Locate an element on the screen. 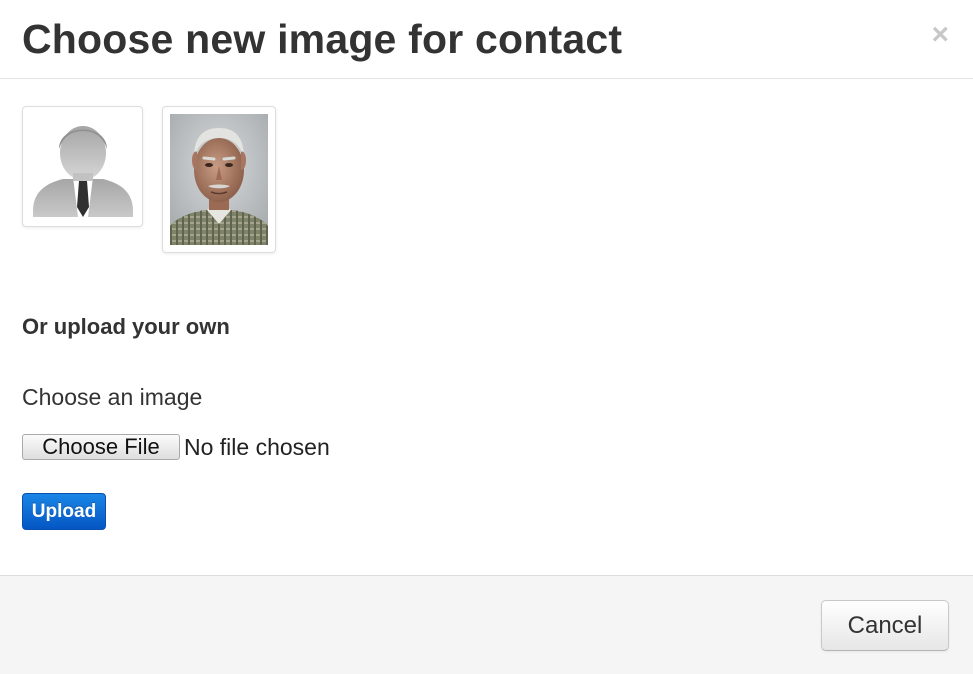  cancel-button: Cancel is located at coordinates (885, 625).